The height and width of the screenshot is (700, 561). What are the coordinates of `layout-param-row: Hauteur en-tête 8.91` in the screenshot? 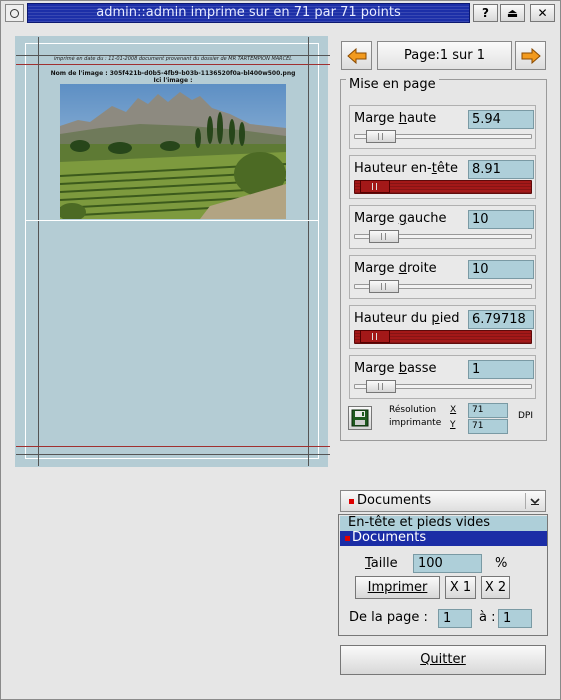 It's located at (442, 177).